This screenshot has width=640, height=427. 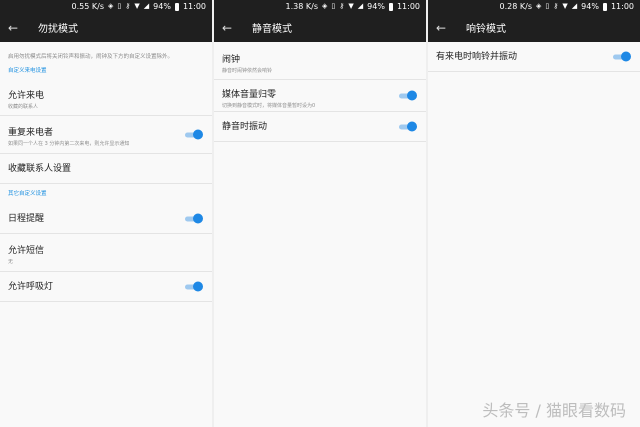 I want to click on media-mute-label: 媒体音量归零, so click(x=249, y=95).